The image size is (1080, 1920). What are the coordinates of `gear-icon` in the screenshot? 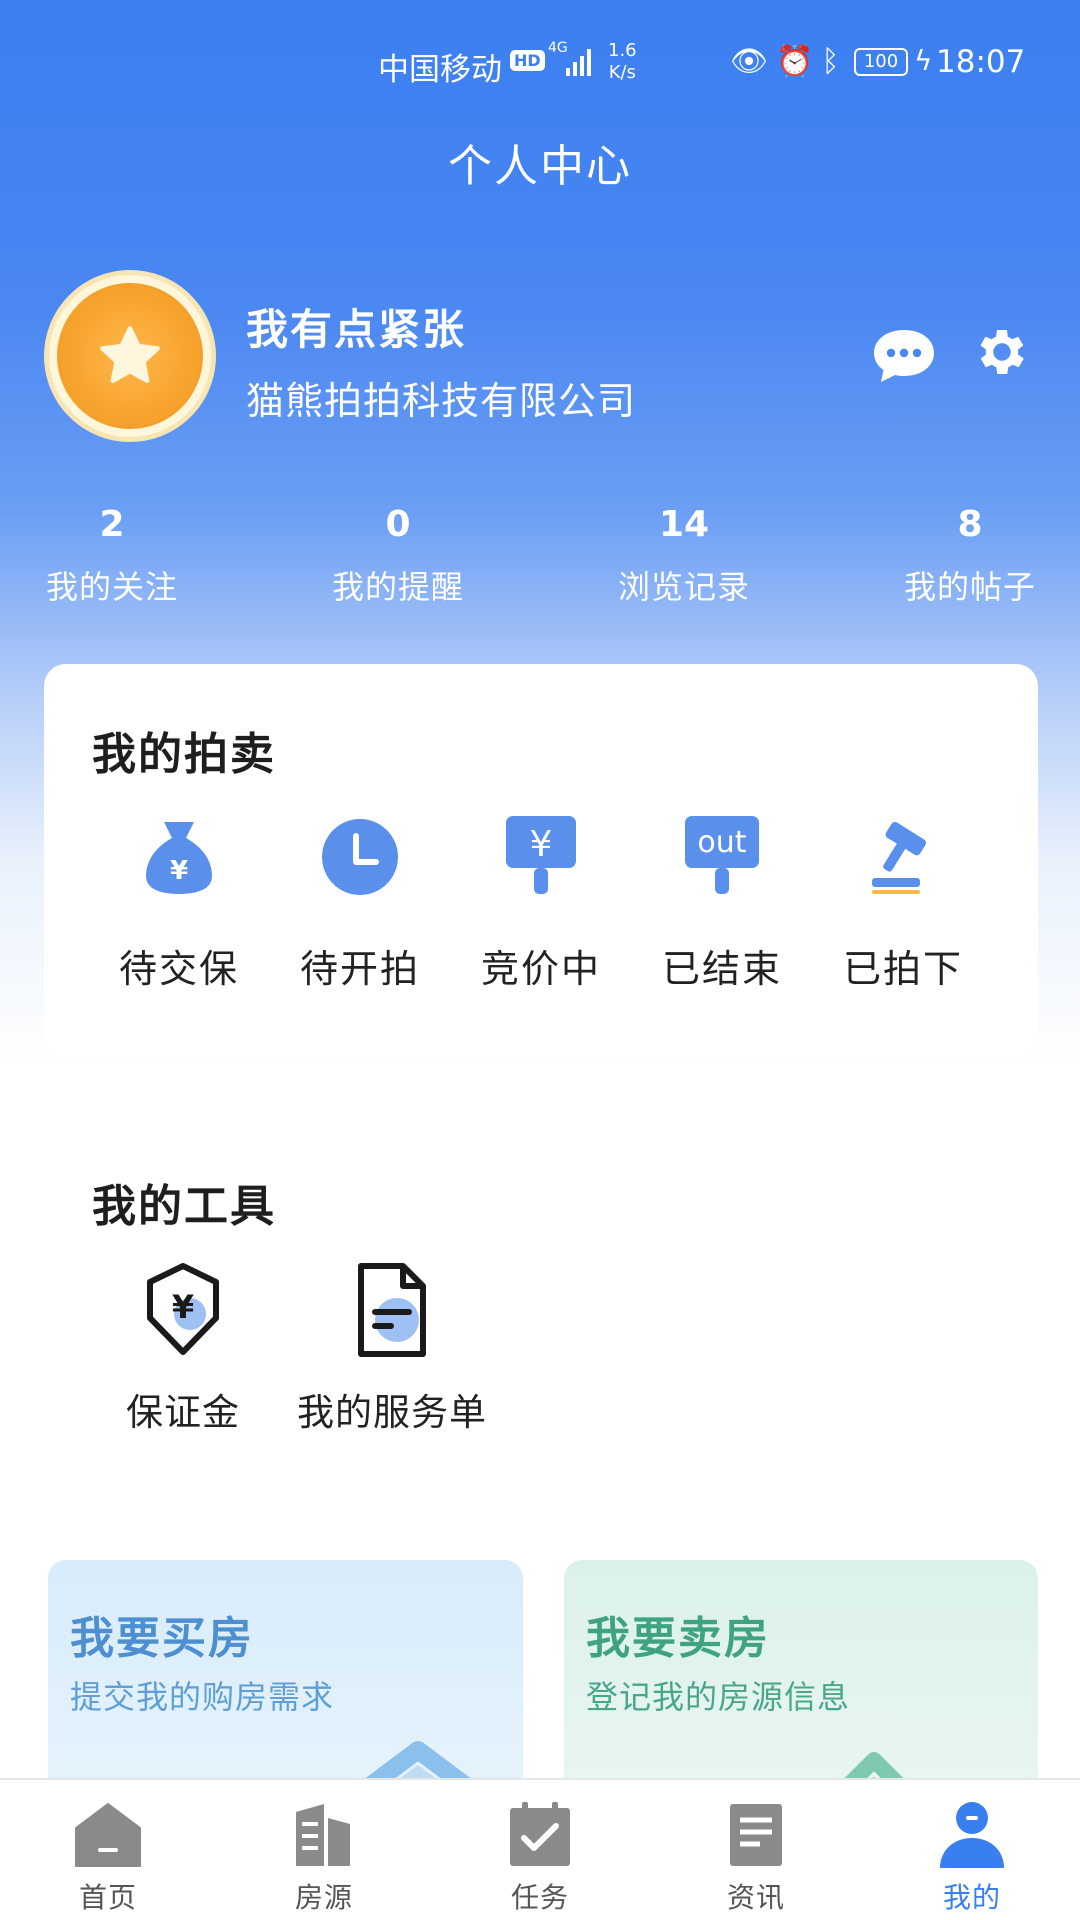 It's located at (1002, 352).